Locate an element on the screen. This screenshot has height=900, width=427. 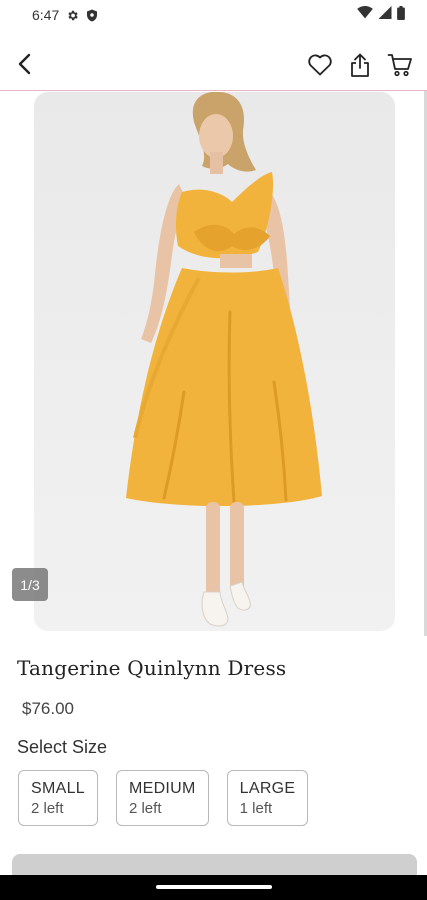
status-left: 6:47 is located at coordinates (65, 15).